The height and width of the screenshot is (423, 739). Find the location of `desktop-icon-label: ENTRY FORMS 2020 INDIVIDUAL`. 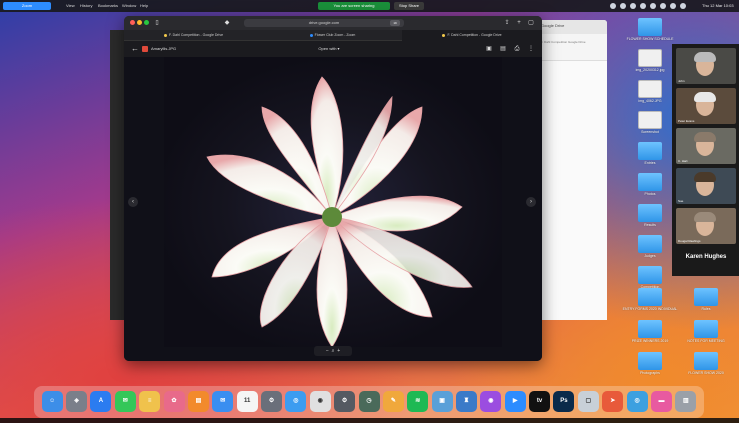

desktop-icon-label: ENTRY FORMS 2020 INDIVIDUAL is located at coordinates (650, 309).